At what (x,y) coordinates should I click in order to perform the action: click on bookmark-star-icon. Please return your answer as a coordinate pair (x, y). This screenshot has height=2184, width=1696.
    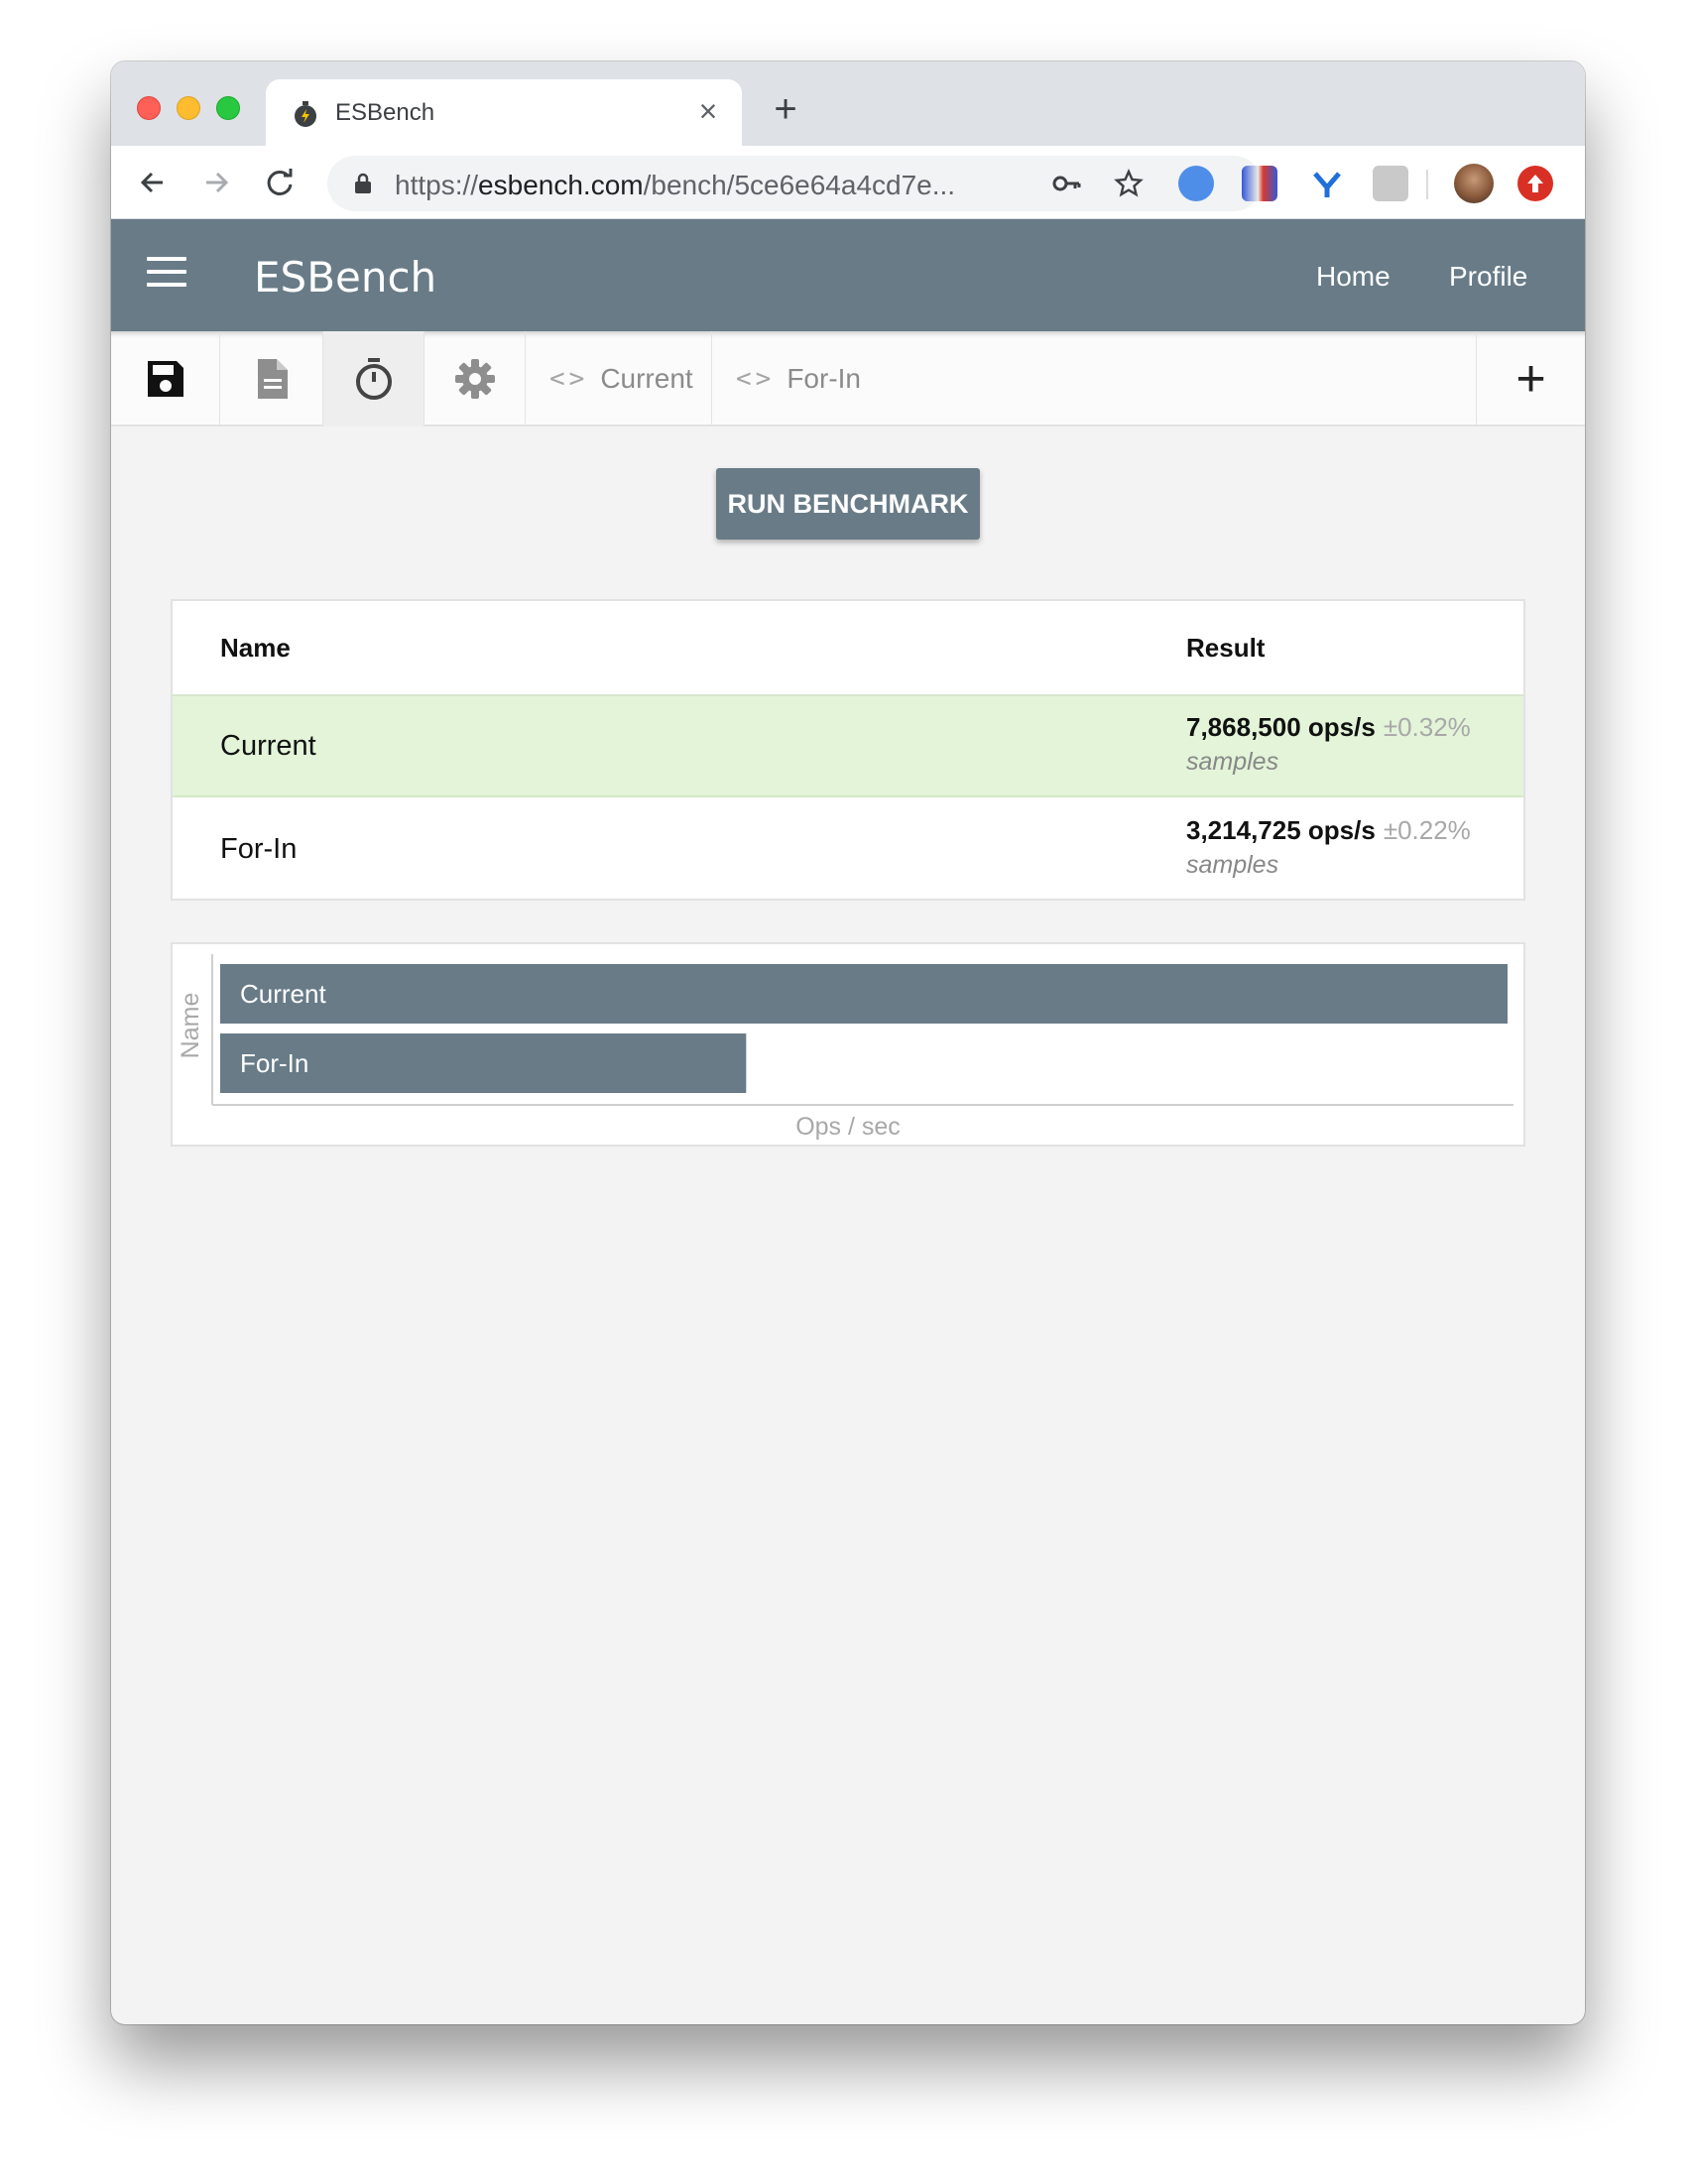
    Looking at the image, I should click on (1129, 183).